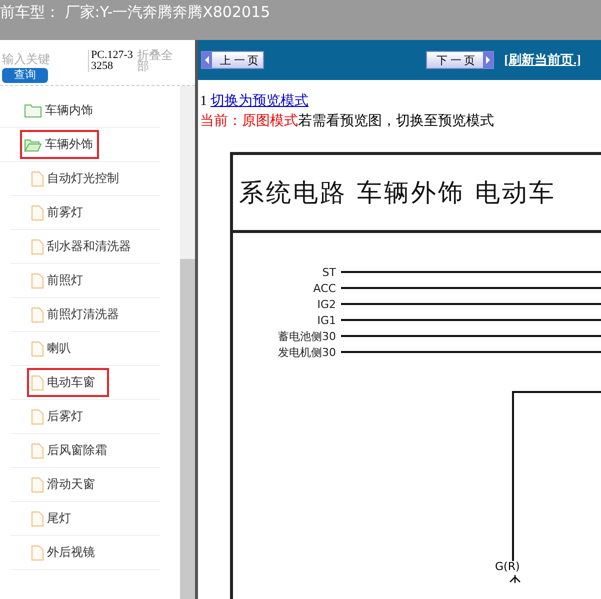  What do you see at coordinates (329, 272) in the screenshot?
I see `rail-label: ST` at bounding box center [329, 272].